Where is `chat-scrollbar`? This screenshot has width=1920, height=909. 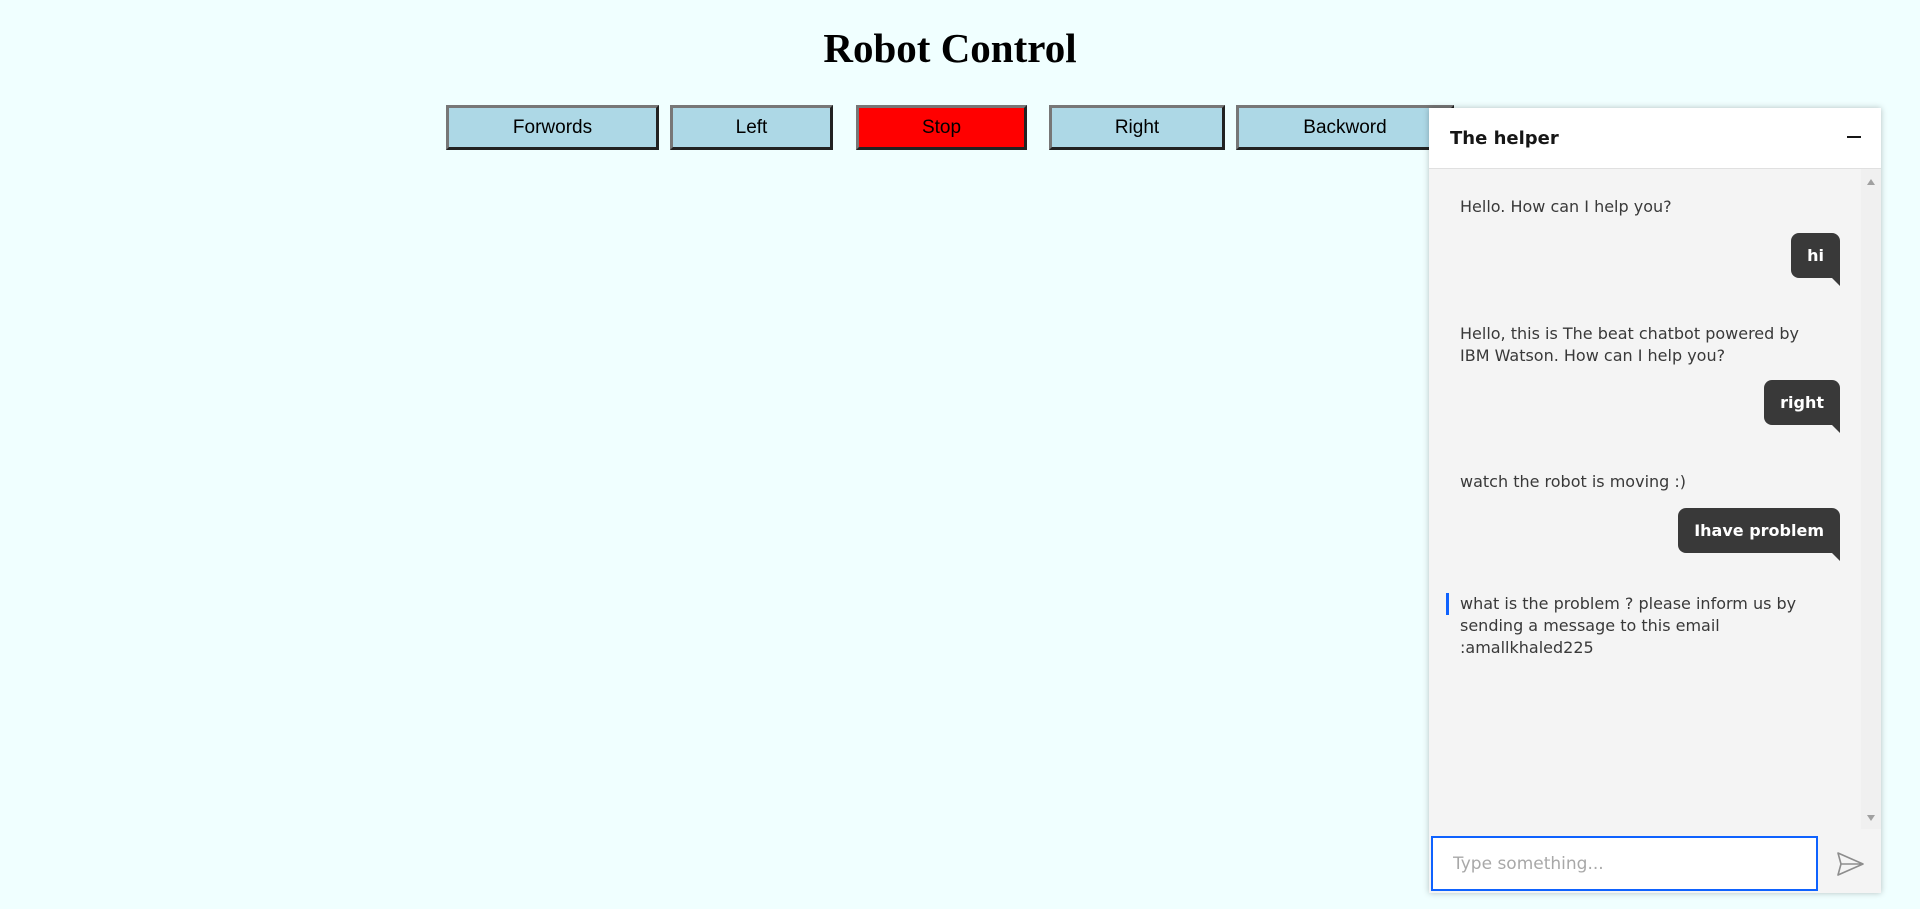
chat-scrollbar is located at coordinates (1871, 499).